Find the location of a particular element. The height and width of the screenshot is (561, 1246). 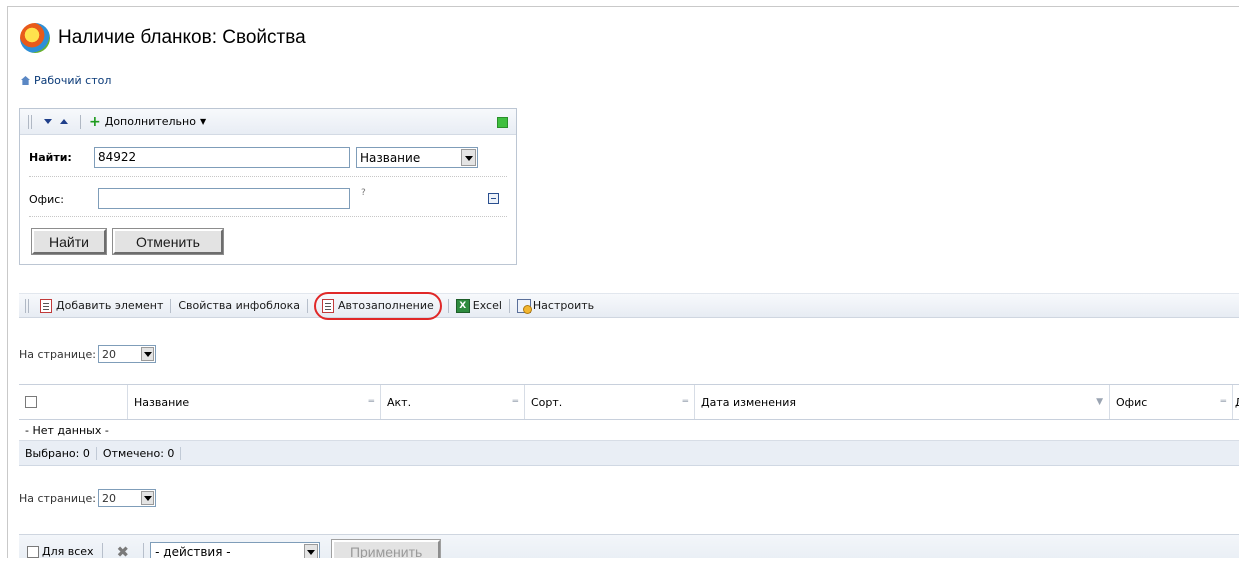

add-element-label: Добавить элемент is located at coordinates (110, 305).